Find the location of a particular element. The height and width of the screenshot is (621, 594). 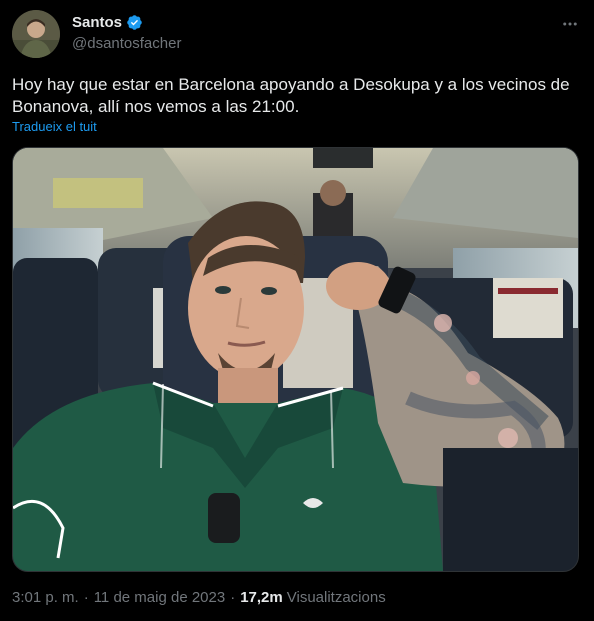

tweet-date: 11 de maig de 2023 is located at coordinates (160, 597).